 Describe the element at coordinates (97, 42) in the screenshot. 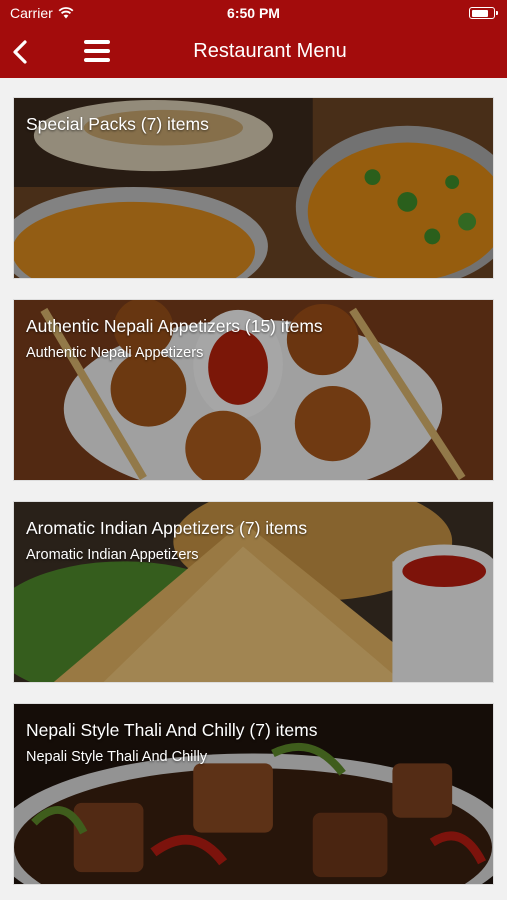

I see `hamburger-icon` at that location.